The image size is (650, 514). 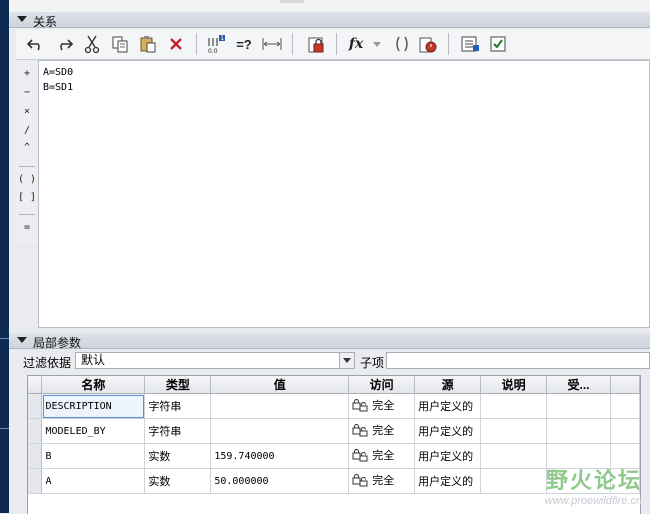 I want to click on column-header-type: 类型, so click(x=178, y=385).